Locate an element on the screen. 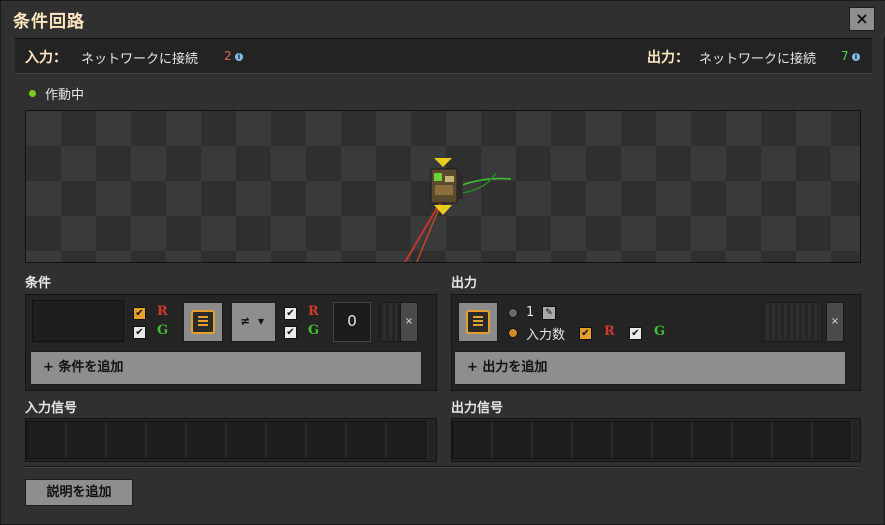 The image size is (885, 525). input-info-icon: i is located at coordinates (239, 57).